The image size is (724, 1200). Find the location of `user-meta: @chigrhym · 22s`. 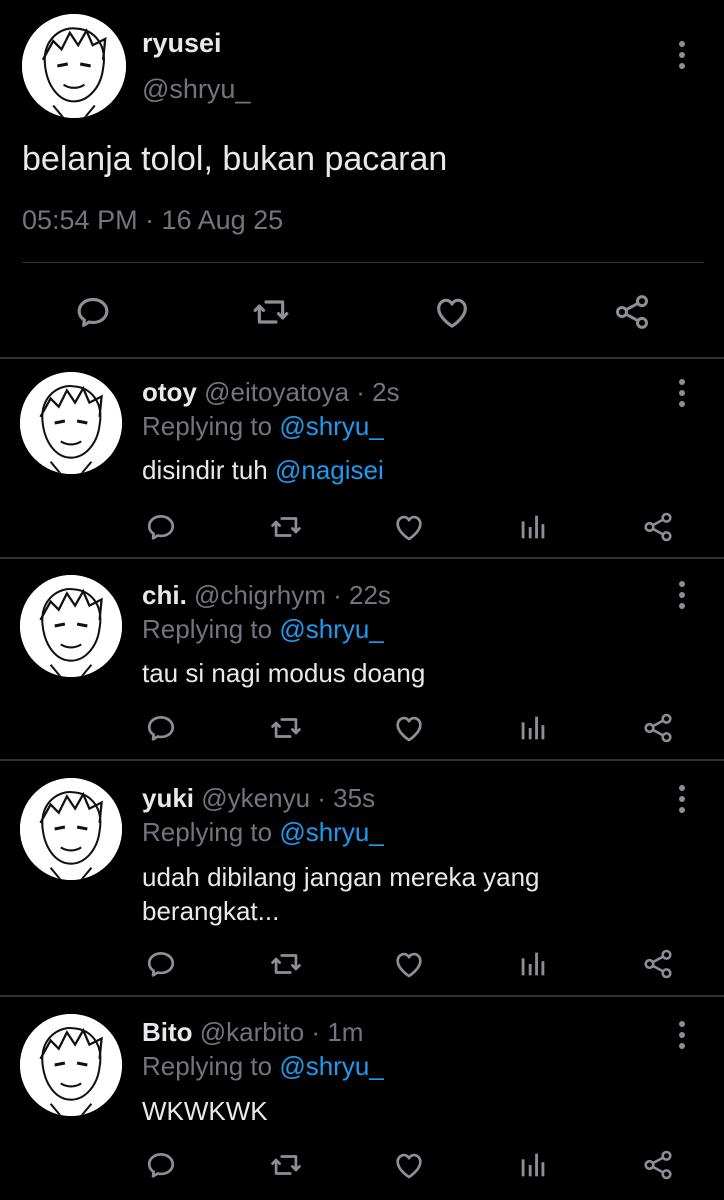

user-meta: @chigrhym · 22s is located at coordinates (292, 595).